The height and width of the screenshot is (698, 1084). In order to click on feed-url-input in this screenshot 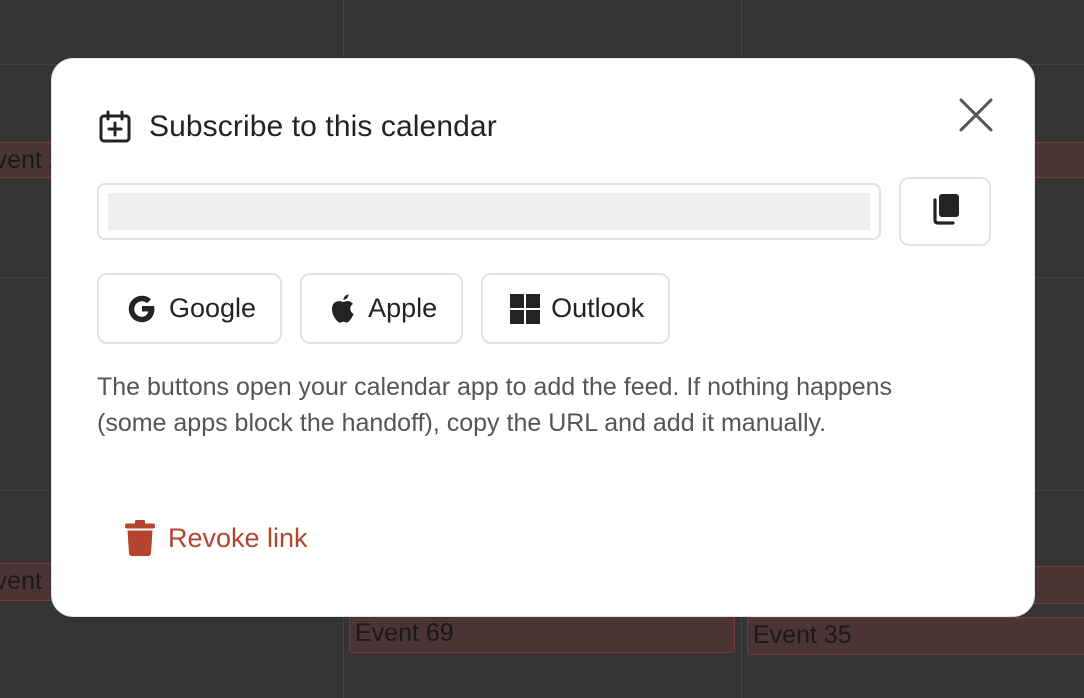, I will do `click(489, 211)`.